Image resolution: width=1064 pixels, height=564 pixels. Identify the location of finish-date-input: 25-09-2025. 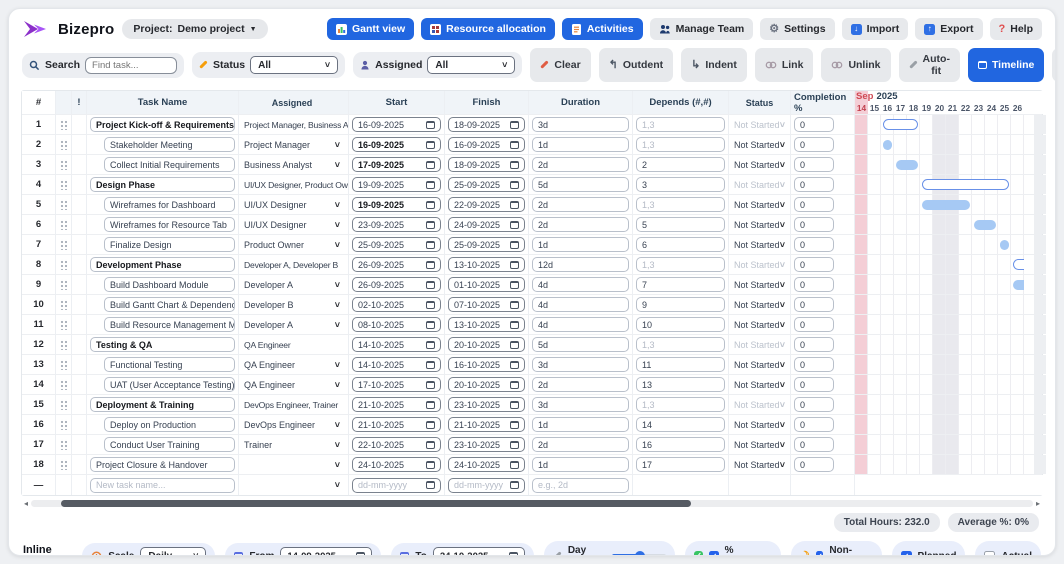
(486, 244).